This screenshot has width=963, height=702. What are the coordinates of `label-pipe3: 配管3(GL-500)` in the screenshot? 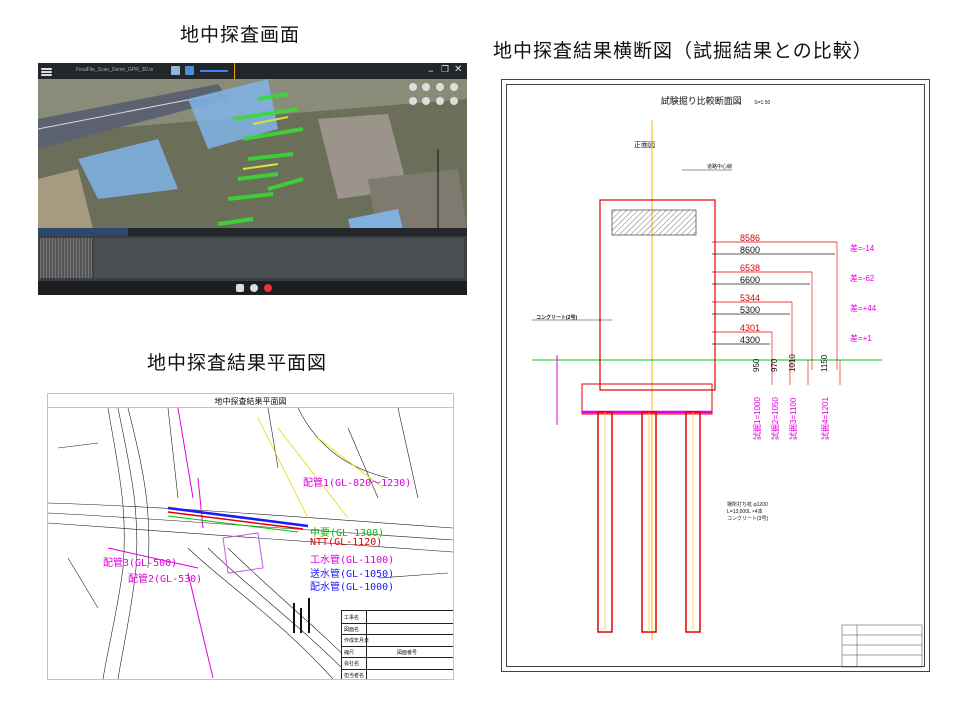 It's located at (140, 563).